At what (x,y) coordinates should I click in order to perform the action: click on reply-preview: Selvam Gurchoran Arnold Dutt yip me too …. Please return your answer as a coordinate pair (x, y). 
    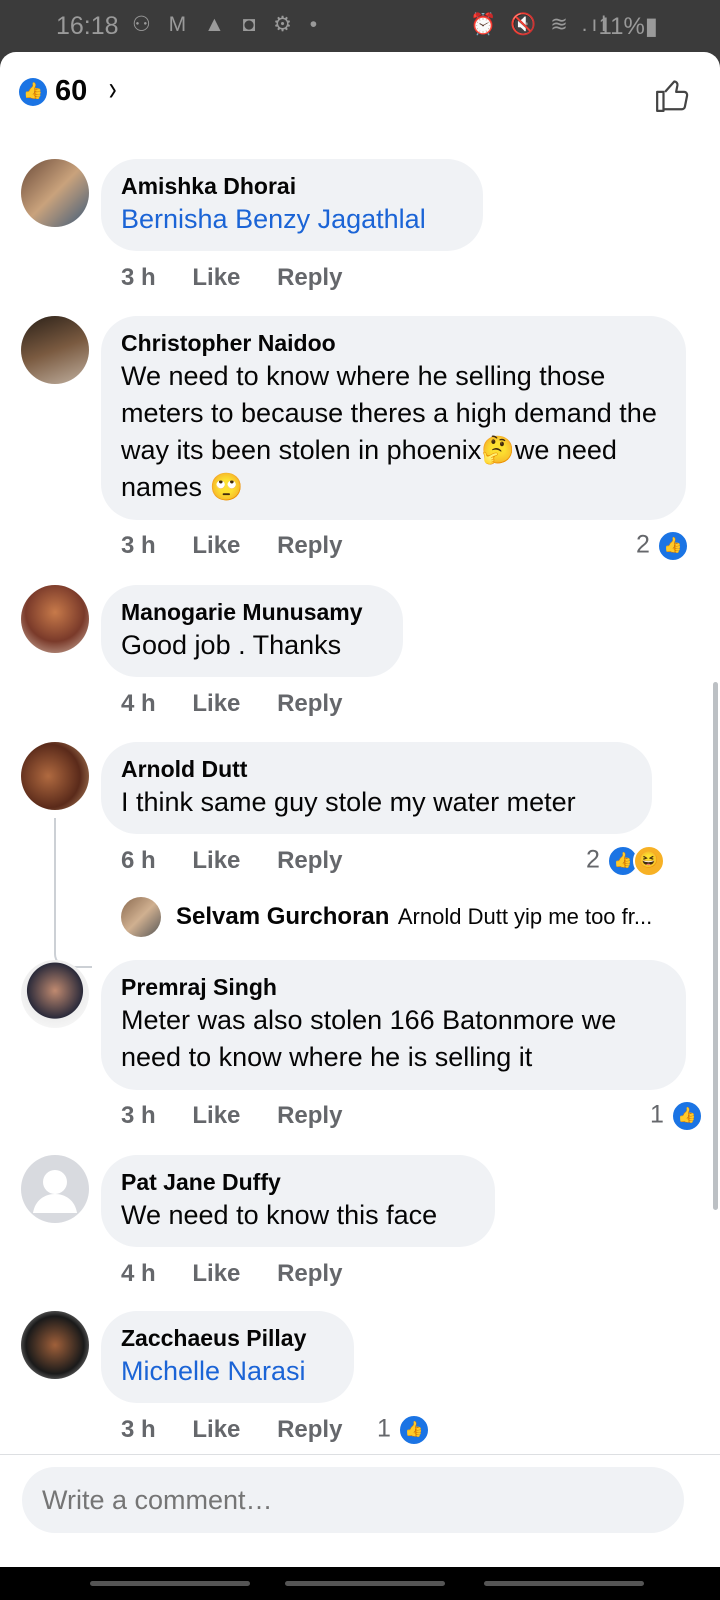
    Looking at the image, I should click on (360, 922).